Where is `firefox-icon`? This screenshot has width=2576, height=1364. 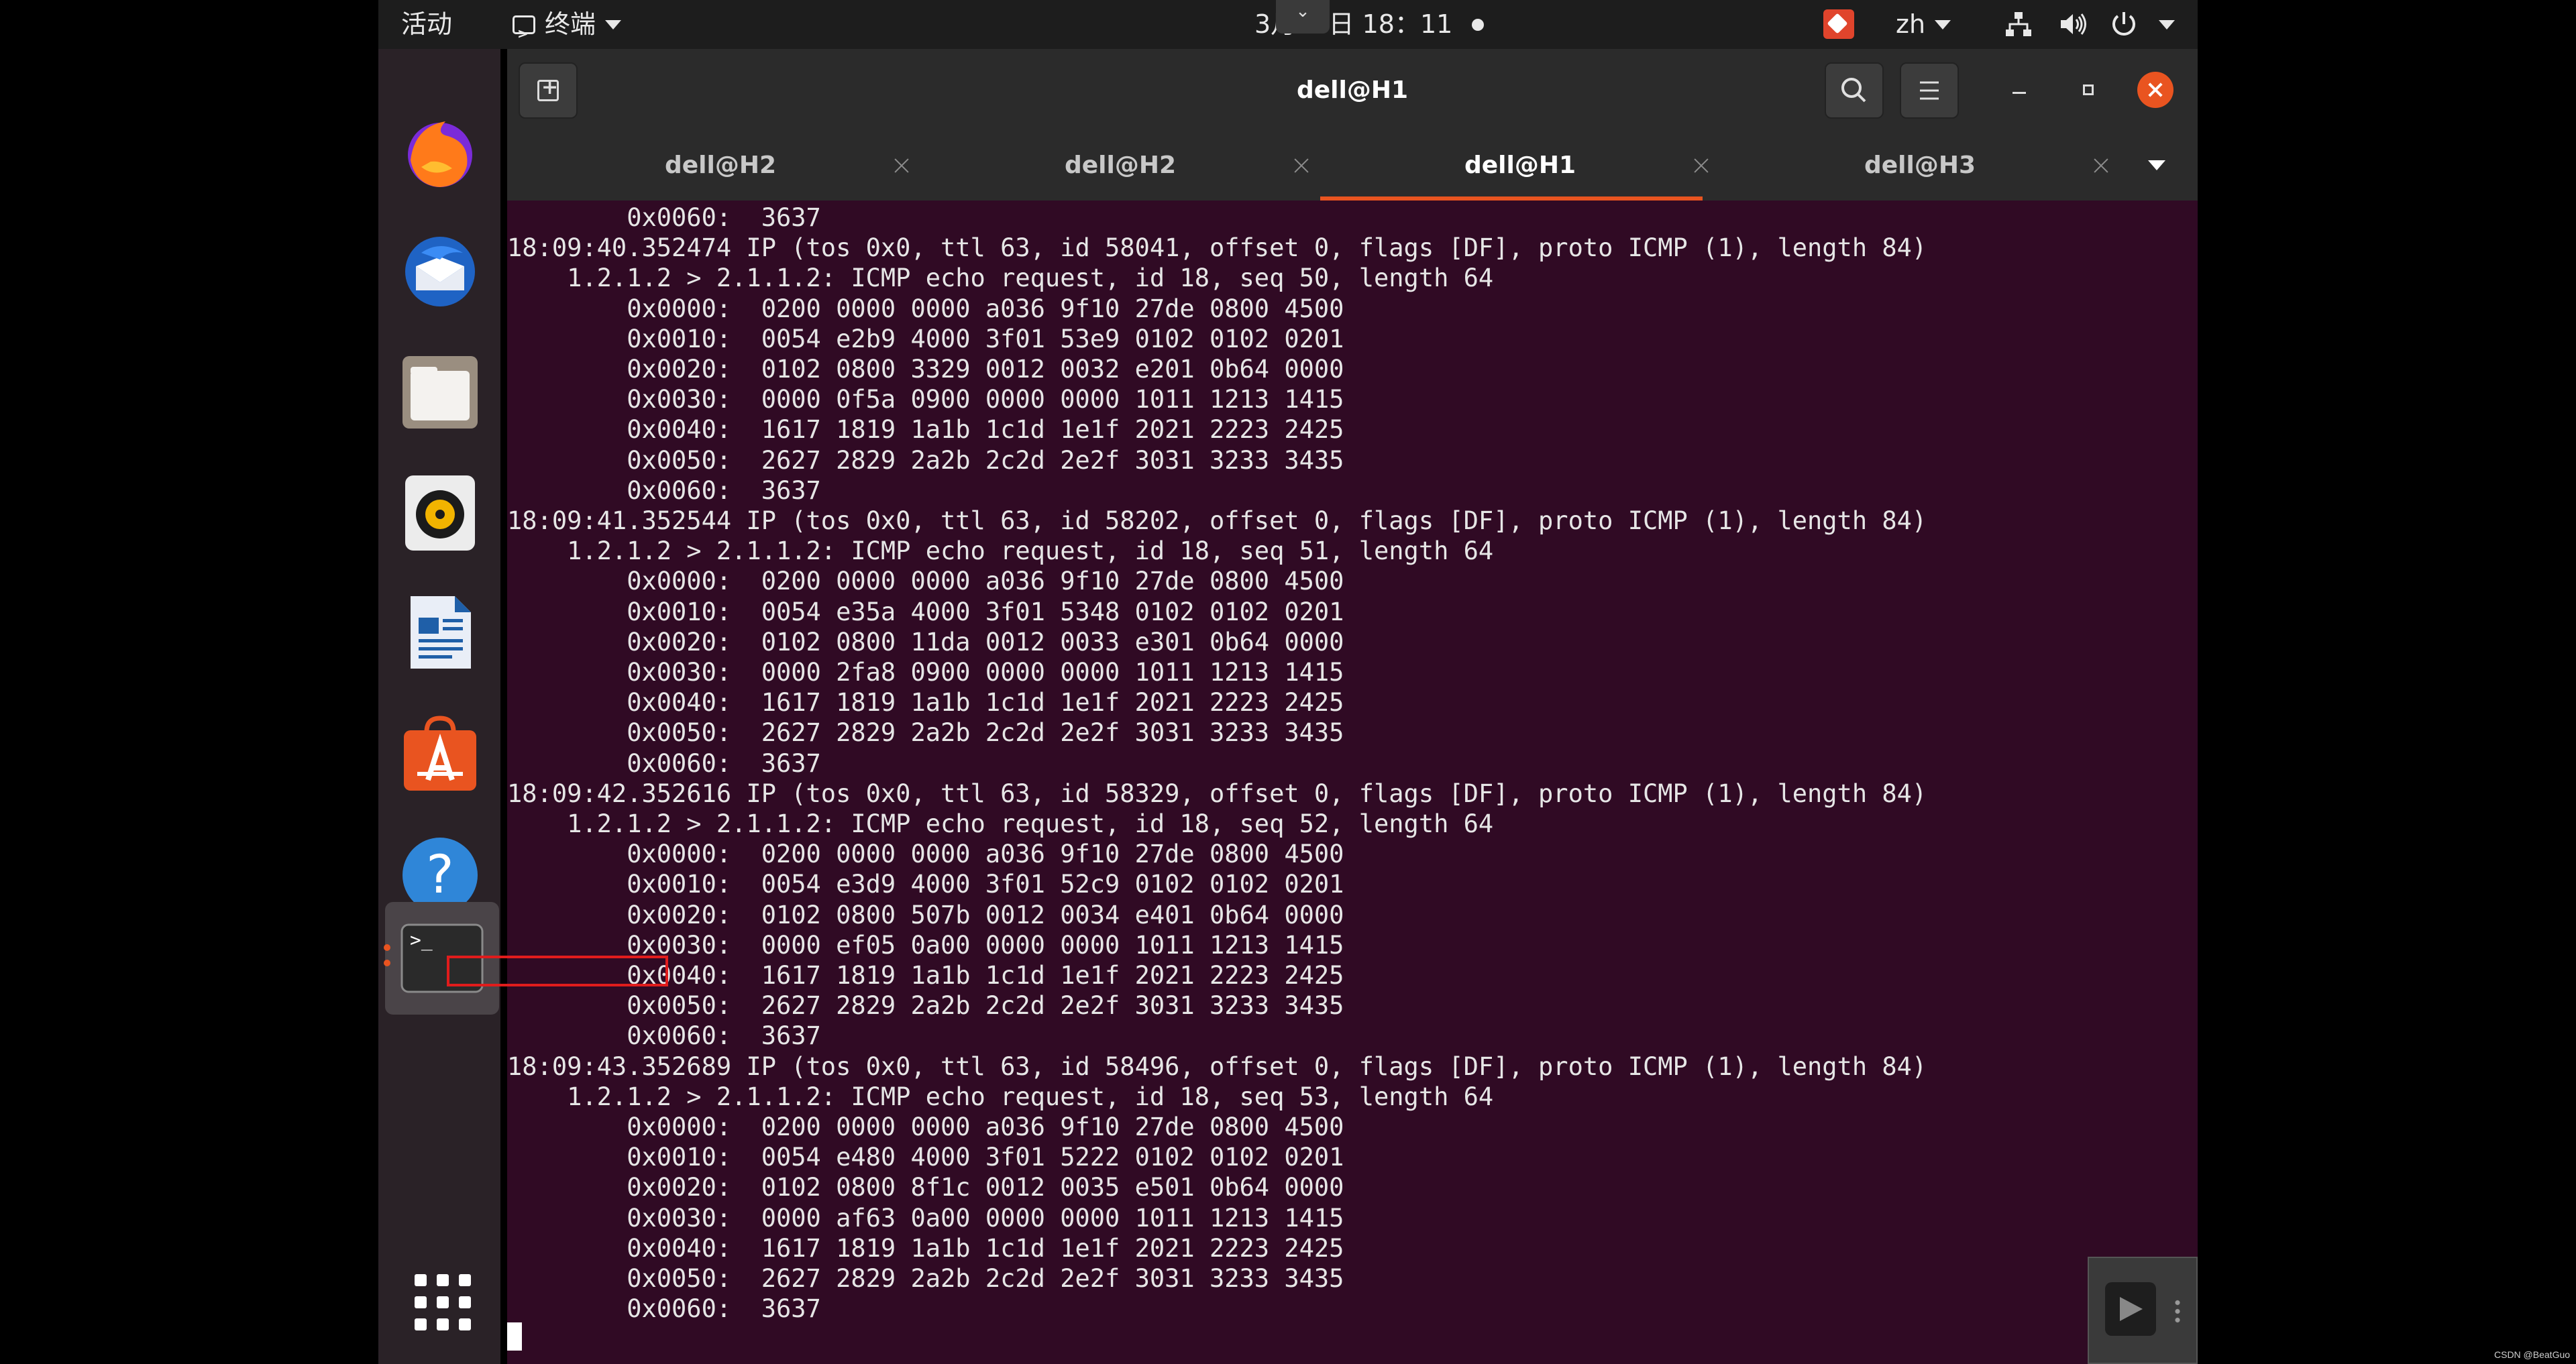 firefox-icon is located at coordinates (440, 152).